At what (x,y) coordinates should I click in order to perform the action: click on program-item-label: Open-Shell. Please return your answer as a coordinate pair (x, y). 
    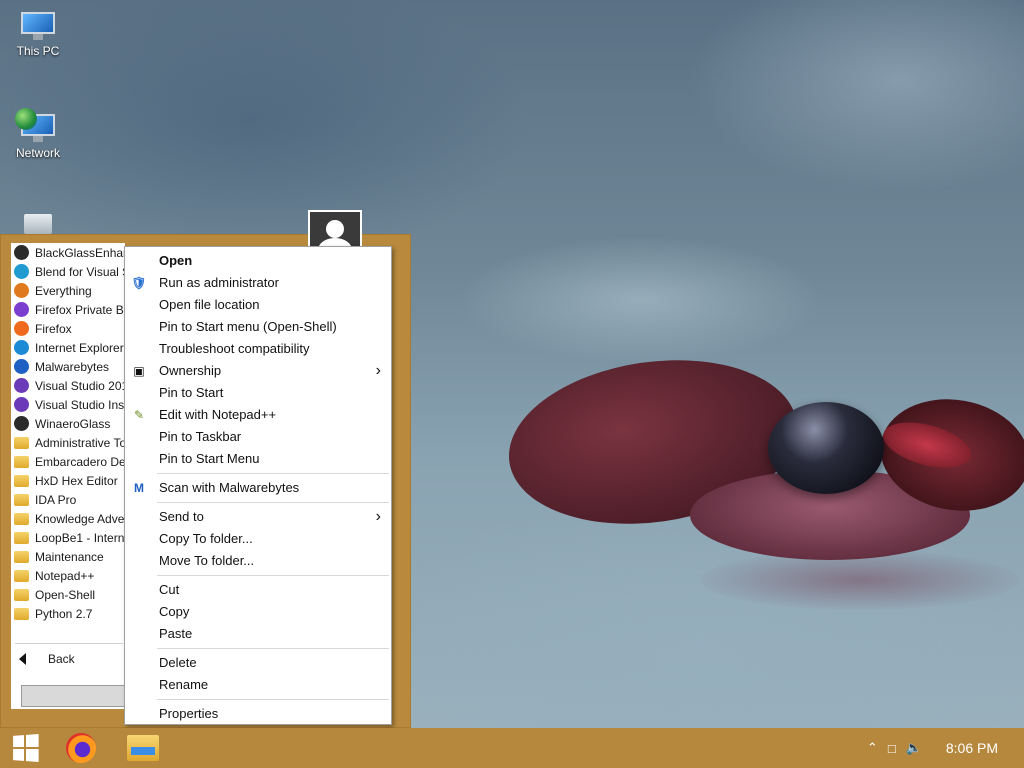
    Looking at the image, I should click on (65, 594).